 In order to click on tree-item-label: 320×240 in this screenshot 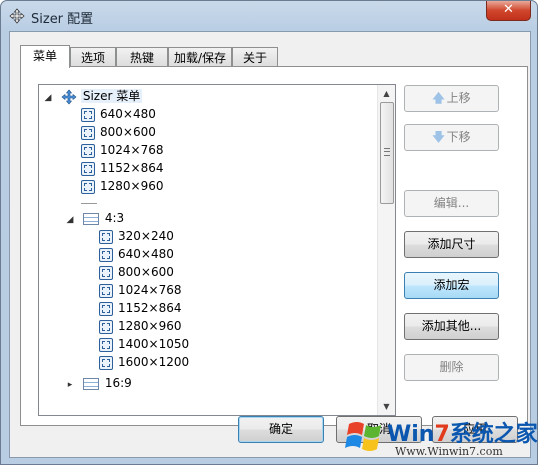, I will do `click(146, 236)`.